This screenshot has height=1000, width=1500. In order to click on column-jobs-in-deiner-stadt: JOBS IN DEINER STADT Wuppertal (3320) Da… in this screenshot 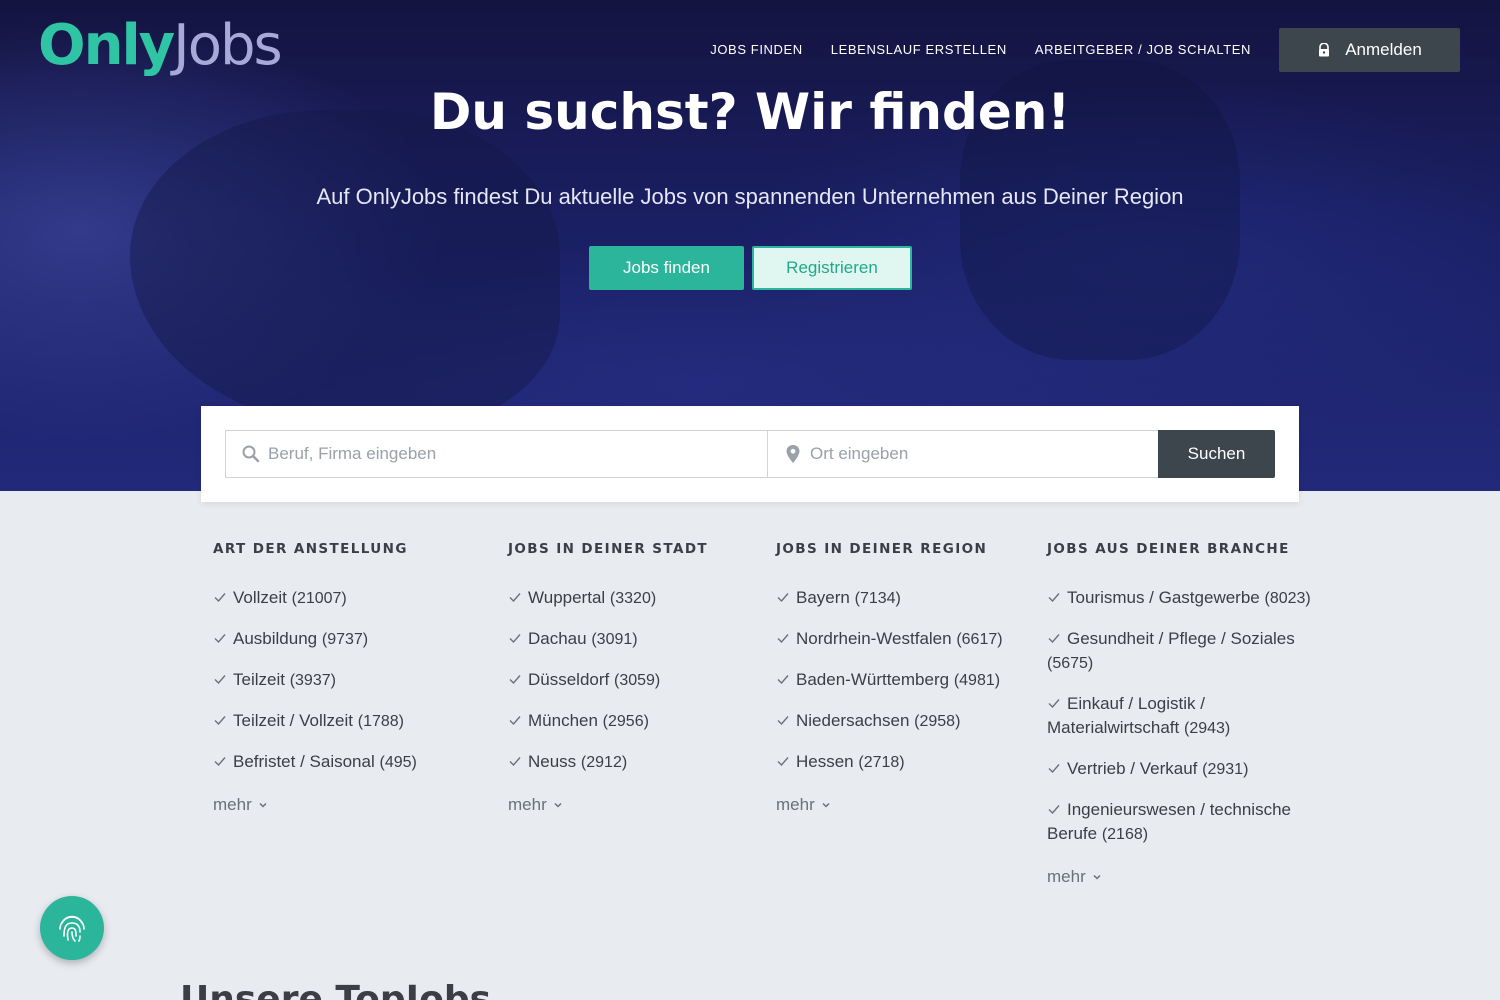, I will do `click(633, 676)`.